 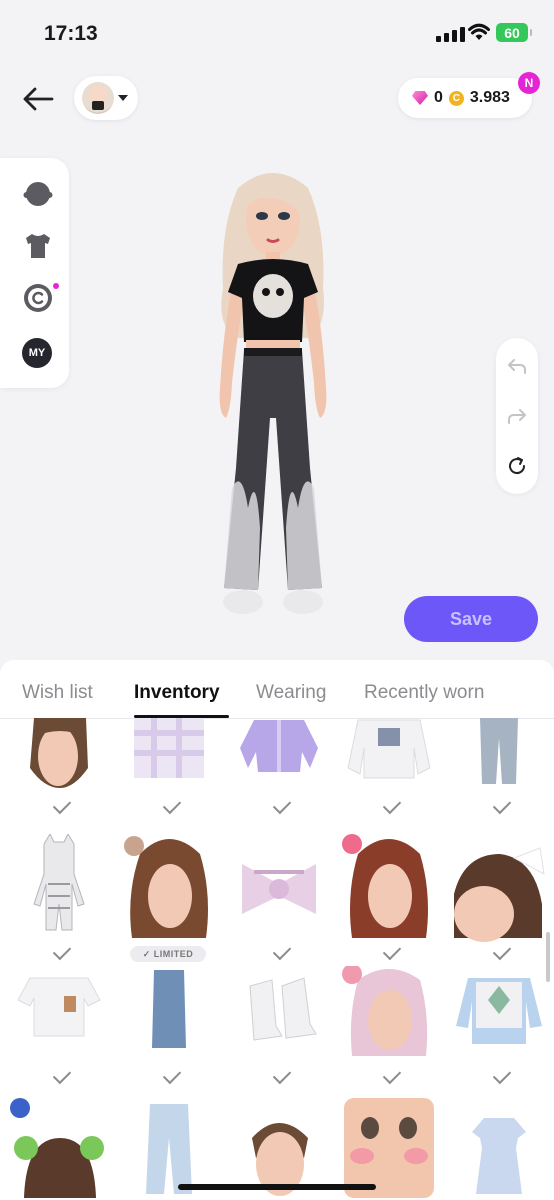 I want to click on inventory-item-hairstyle-brown-wavy, so click(x=169, y=897).